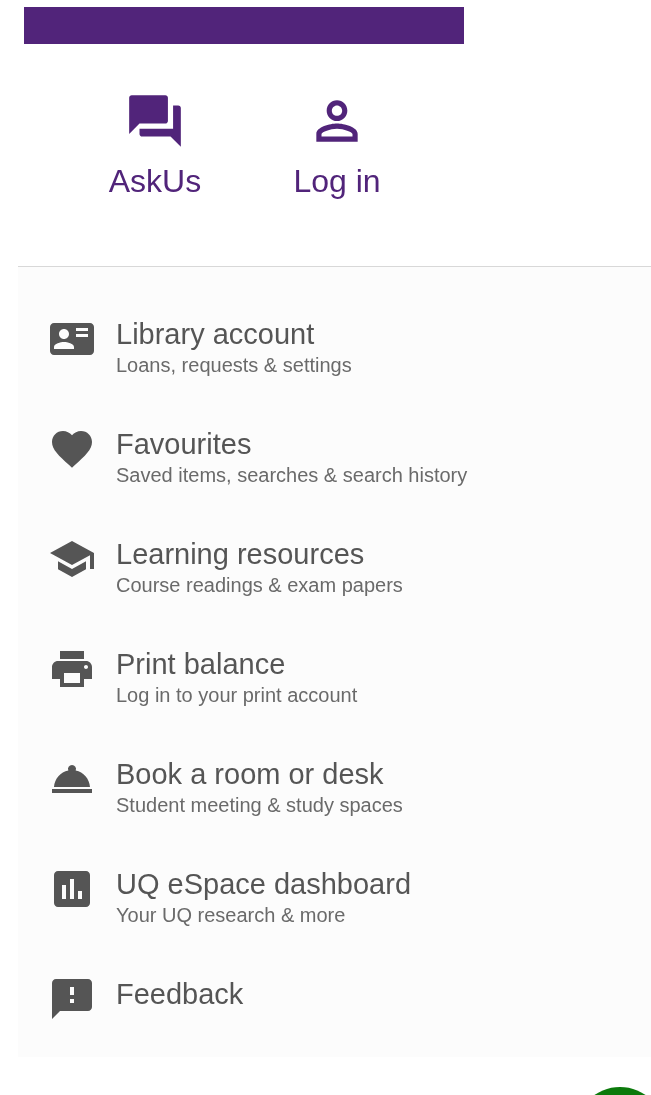  What do you see at coordinates (334, 482) in the screenshot?
I see `menu-item: Favourites Saved items, searches & search history` at bounding box center [334, 482].